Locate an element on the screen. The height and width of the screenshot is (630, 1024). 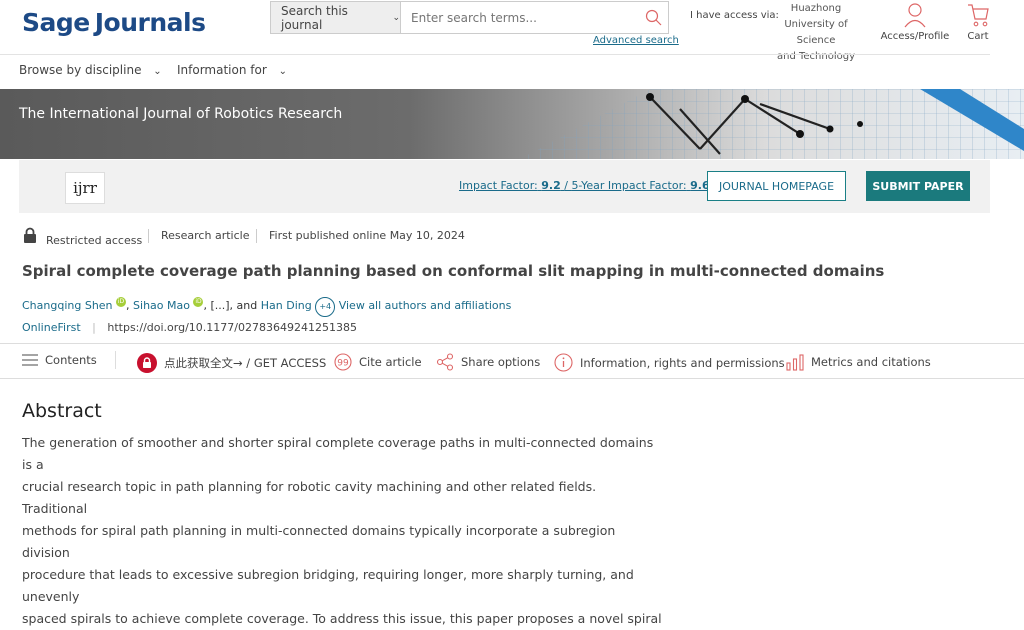
institution-line: Huazhong is located at coordinates (816, 8).